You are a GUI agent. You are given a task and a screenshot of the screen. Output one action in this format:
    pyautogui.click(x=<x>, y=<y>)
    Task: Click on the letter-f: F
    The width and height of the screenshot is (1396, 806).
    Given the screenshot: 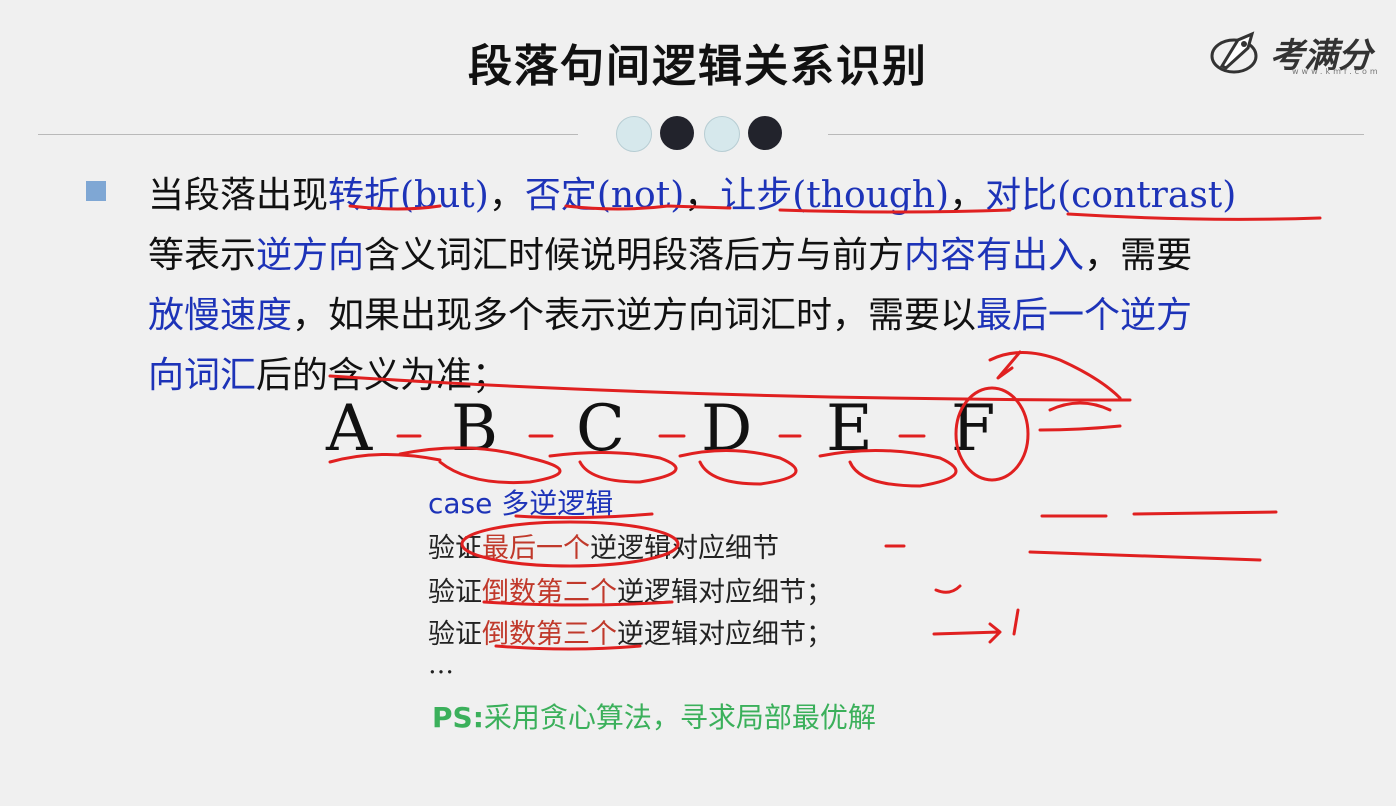 What is the action you would take?
    pyautogui.click(x=973, y=429)
    